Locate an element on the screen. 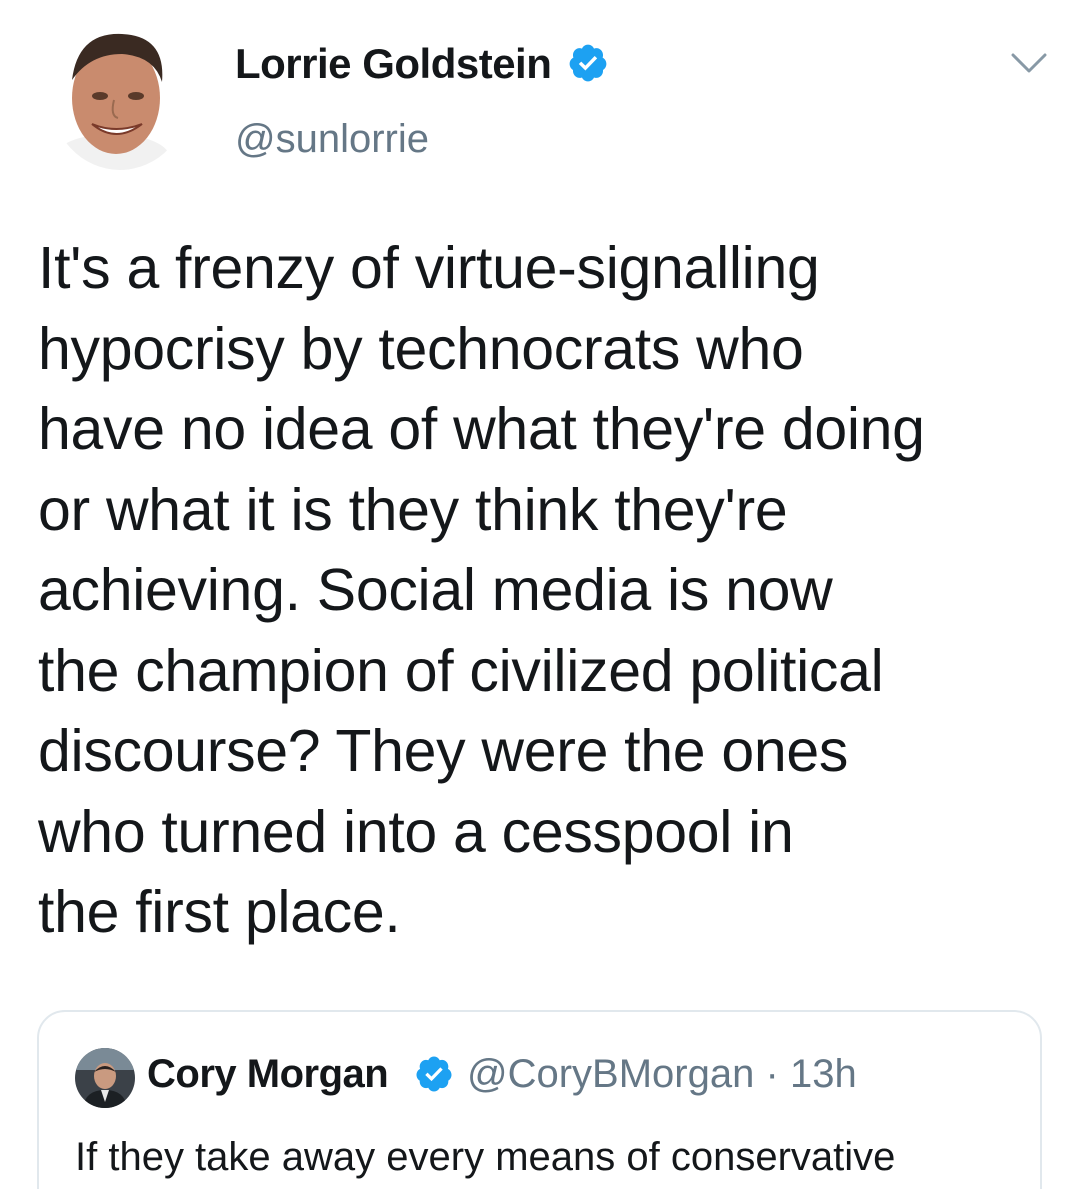 Image resolution: width=1080 pixels, height=1189 pixels. quoted-meta: @CoryBMorgan · 13h is located at coordinates (662, 1074).